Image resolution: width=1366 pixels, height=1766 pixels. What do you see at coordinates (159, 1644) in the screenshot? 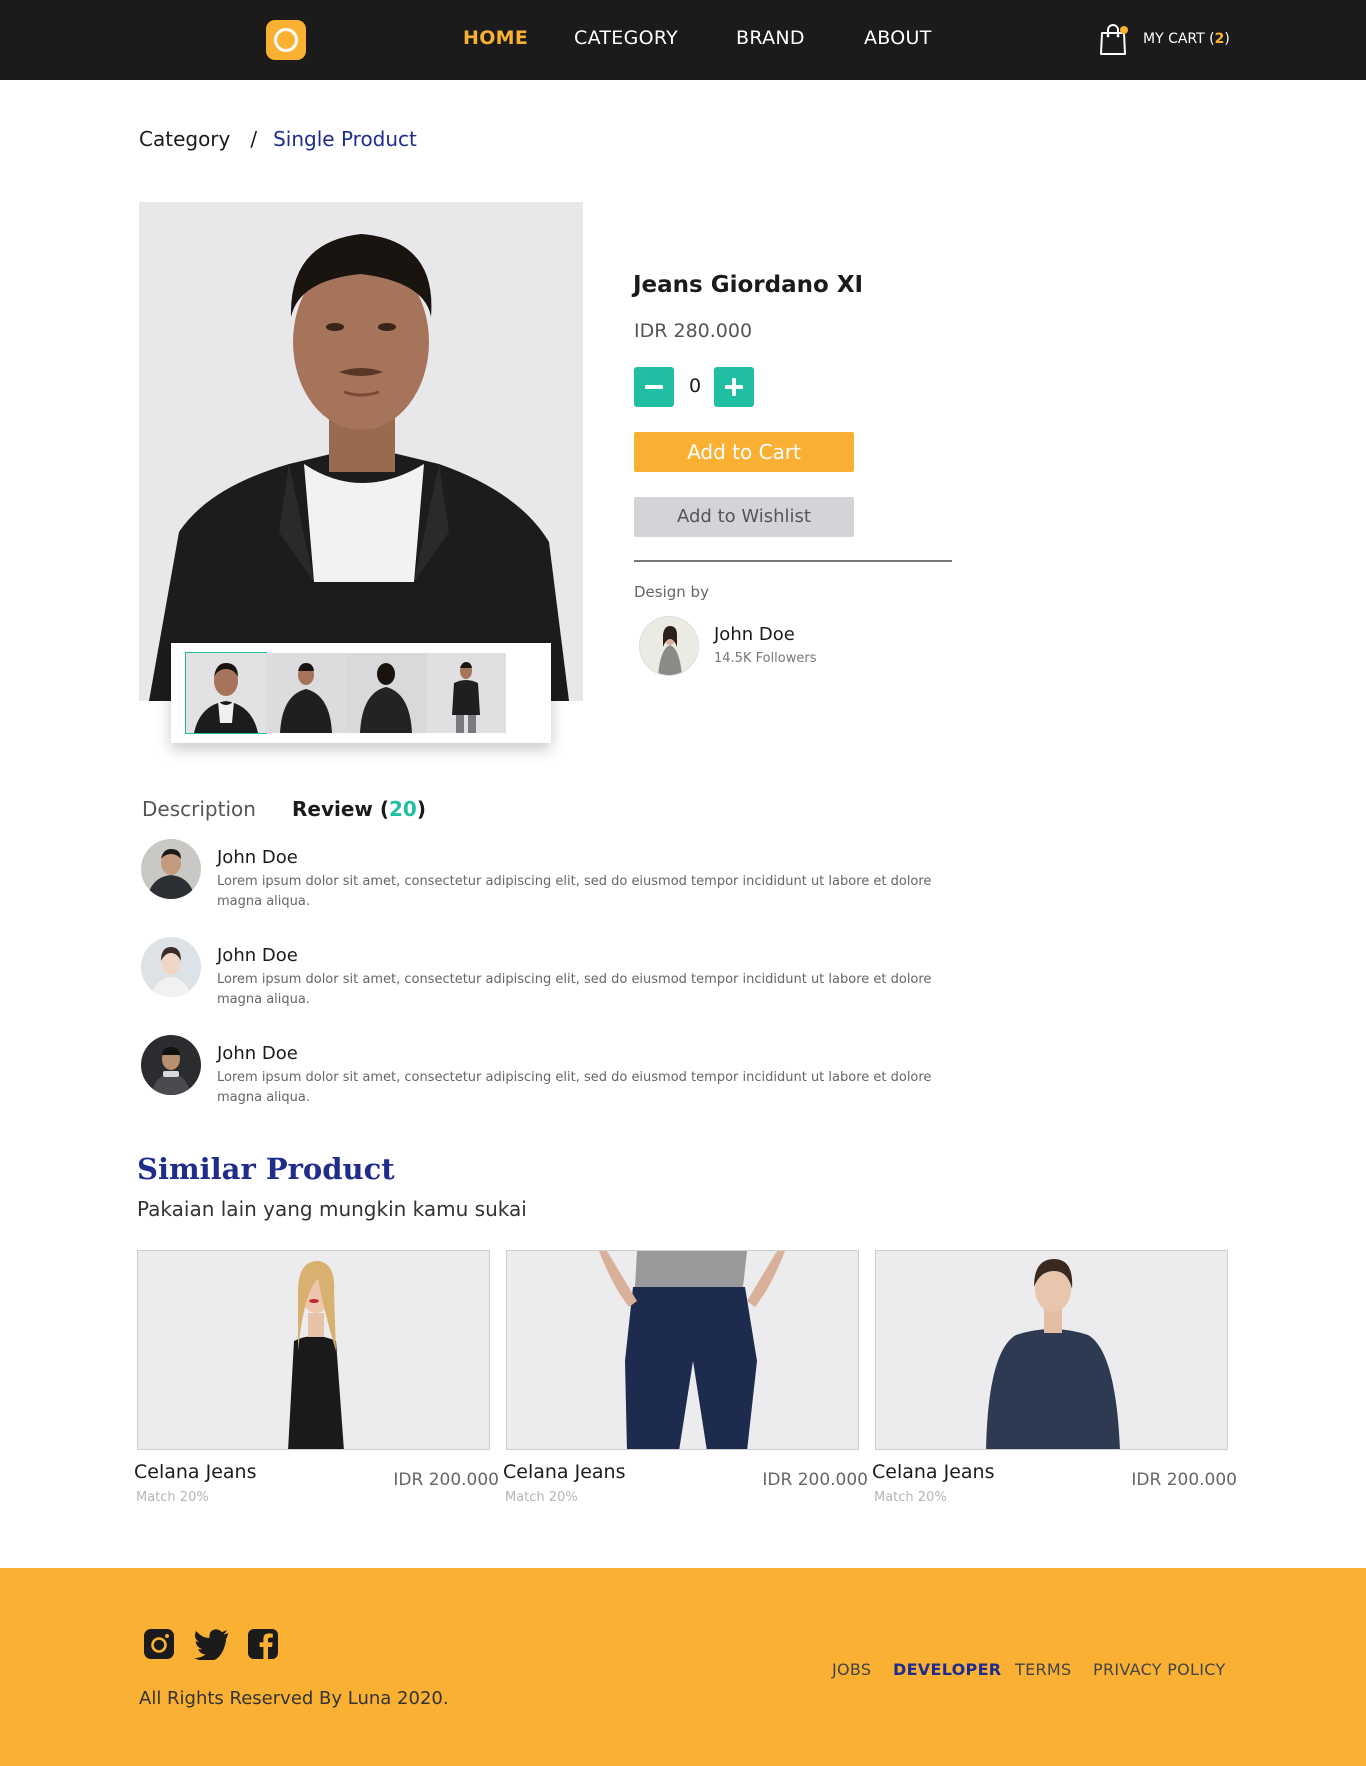
I see `instagram-icon` at bounding box center [159, 1644].